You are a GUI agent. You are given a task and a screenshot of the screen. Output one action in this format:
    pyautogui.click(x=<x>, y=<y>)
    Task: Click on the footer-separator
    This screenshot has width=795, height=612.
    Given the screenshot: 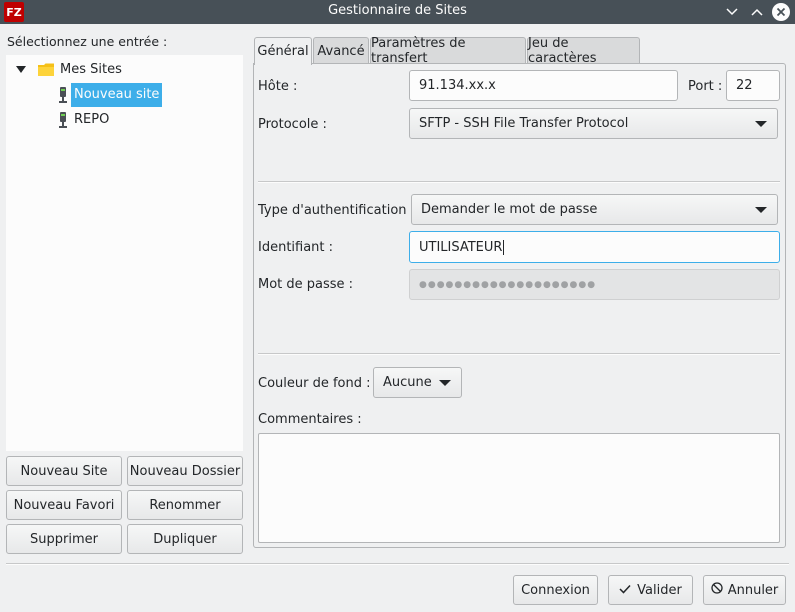 What is the action you would take?
    pyautogui.click(x=397, y=564)
    